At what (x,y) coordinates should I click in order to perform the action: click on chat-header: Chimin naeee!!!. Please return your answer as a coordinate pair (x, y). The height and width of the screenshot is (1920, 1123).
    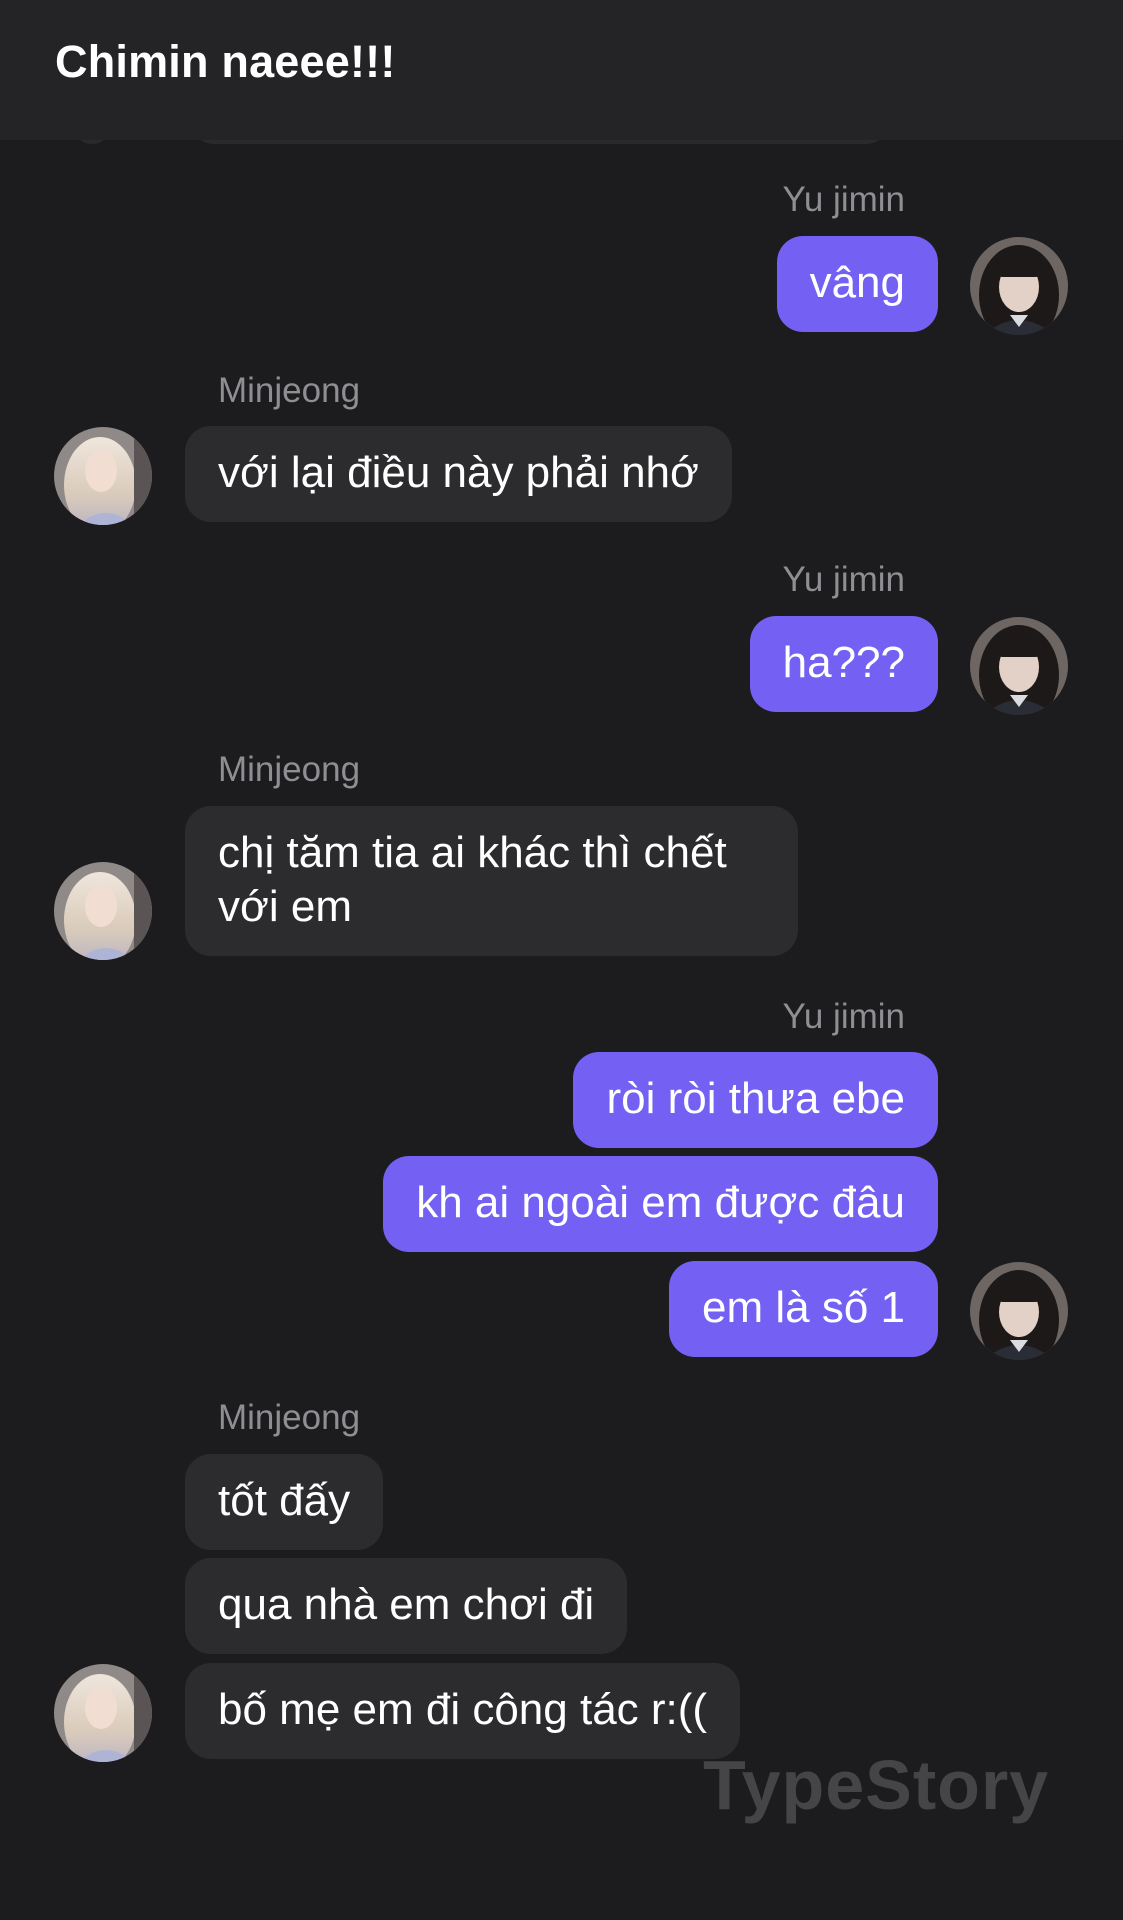
    Looking at the image, I should click on (561, 70).